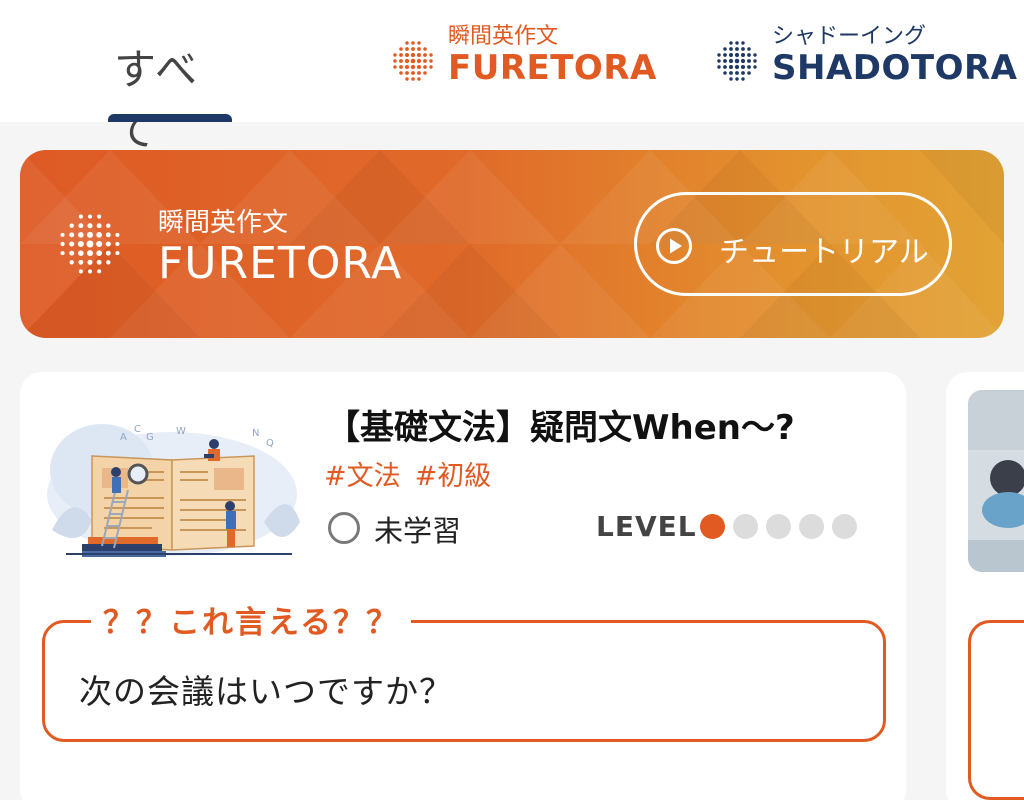 This screenshot has width=1024, height=800. I want to click on level-dot-filled, so click(712, 526).